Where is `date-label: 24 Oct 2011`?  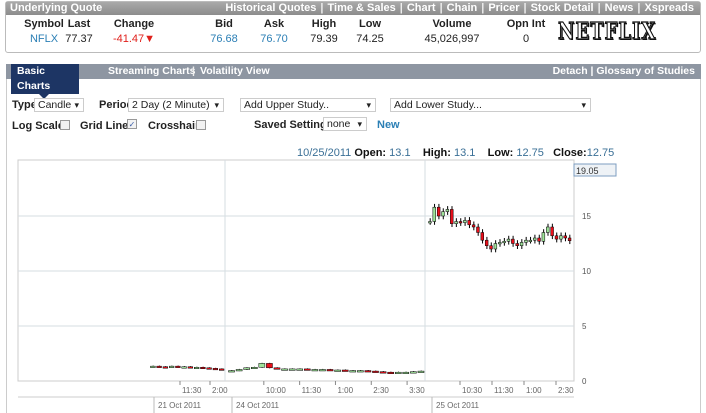
date-label: 24 Oct 2011 is located at coordinates (258, 405).